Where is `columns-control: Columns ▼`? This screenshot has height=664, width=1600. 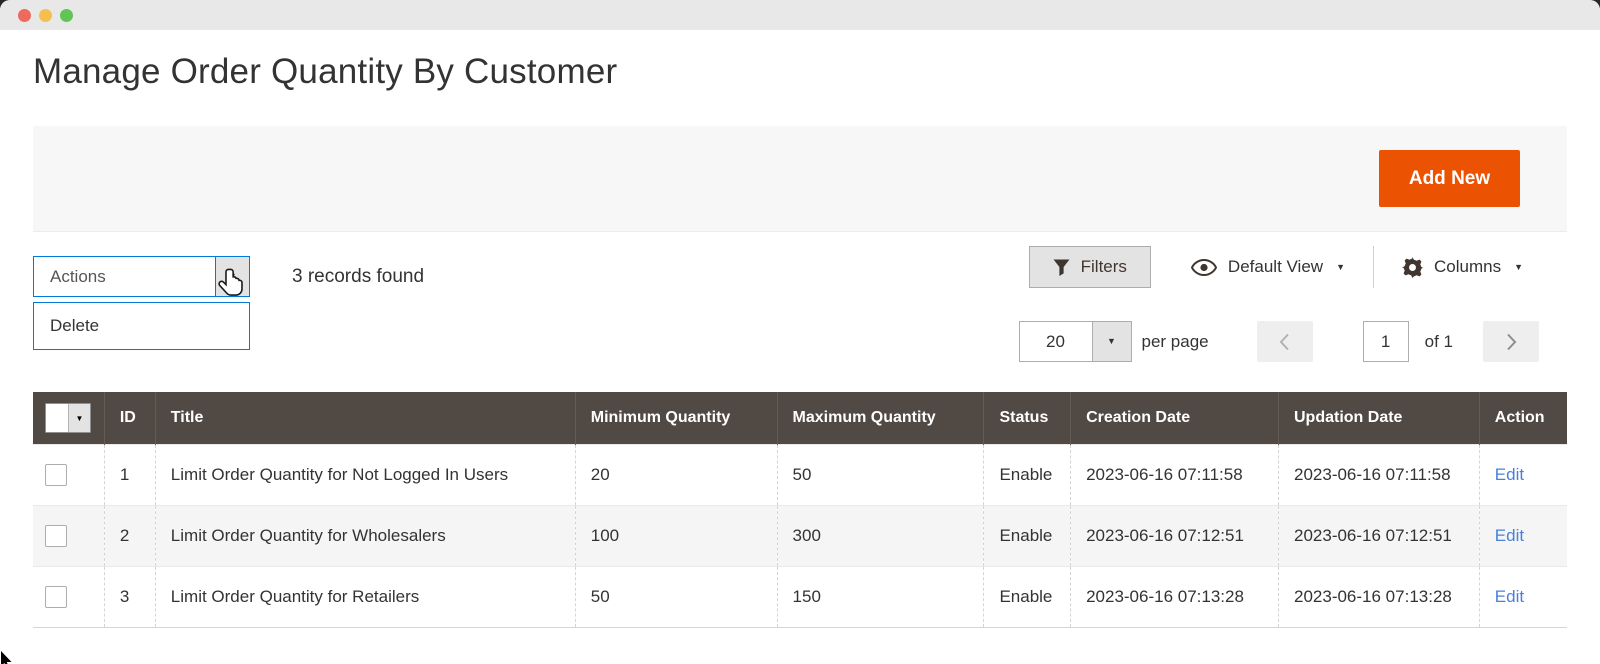 columns-control: Columns ▼ is located at coordinates (1462, 267).